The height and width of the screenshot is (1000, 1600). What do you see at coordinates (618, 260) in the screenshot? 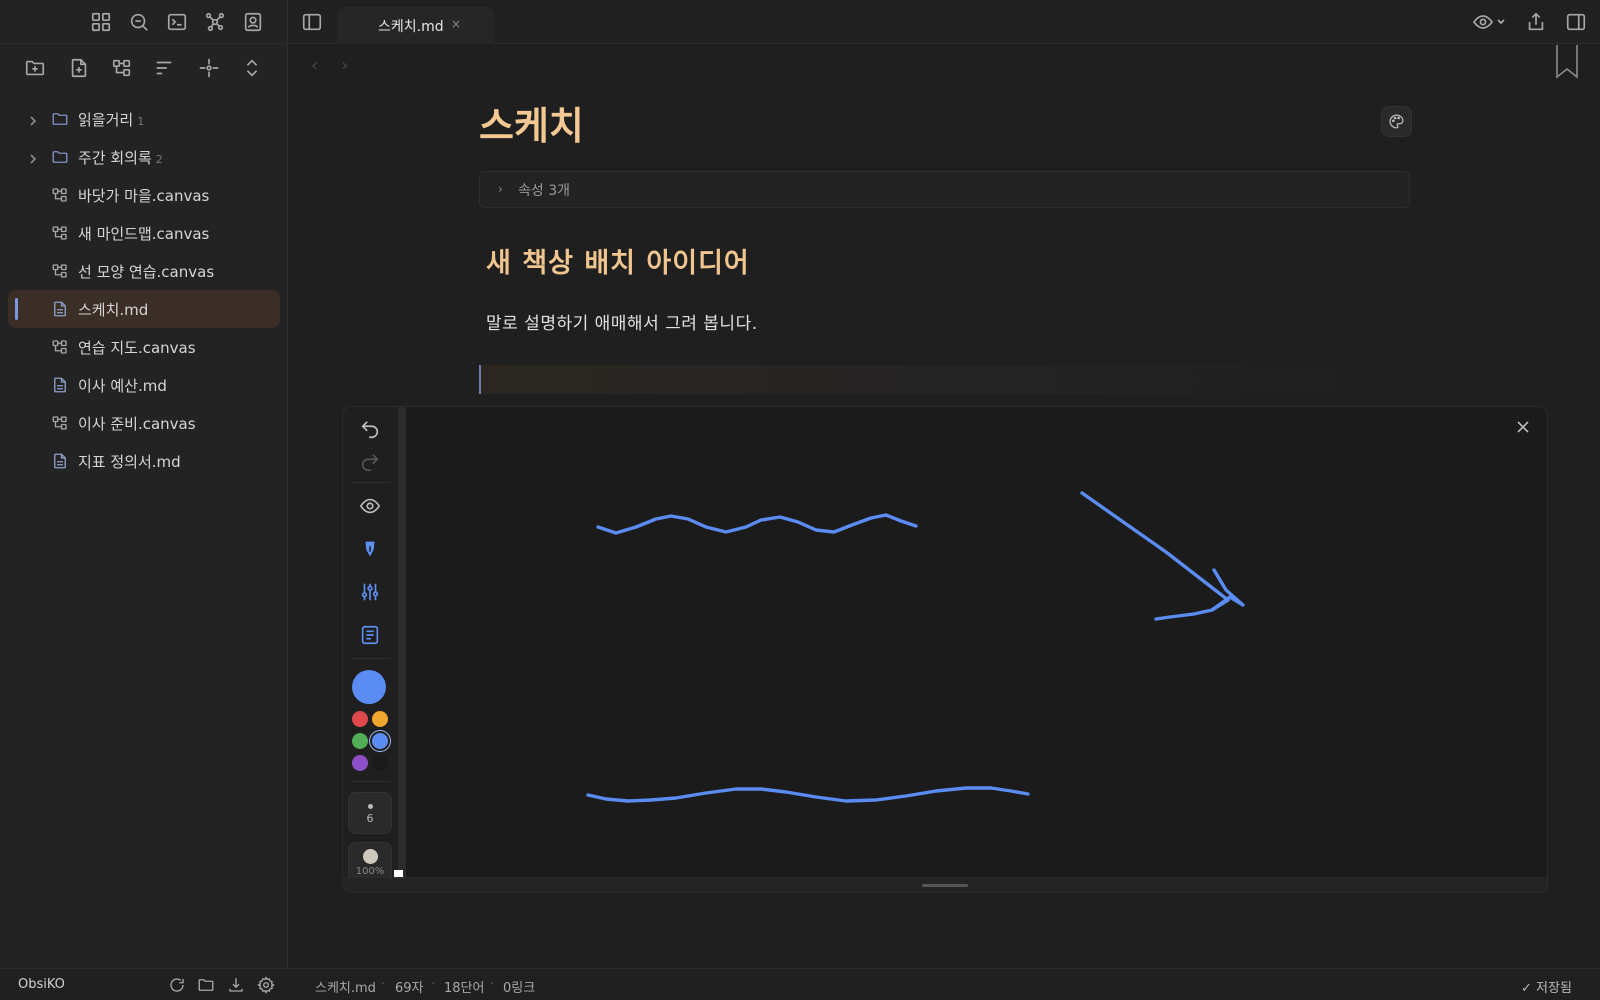
I see `section-heading: 새 책상 배치 아이디어` at bounding box center [618, 260].